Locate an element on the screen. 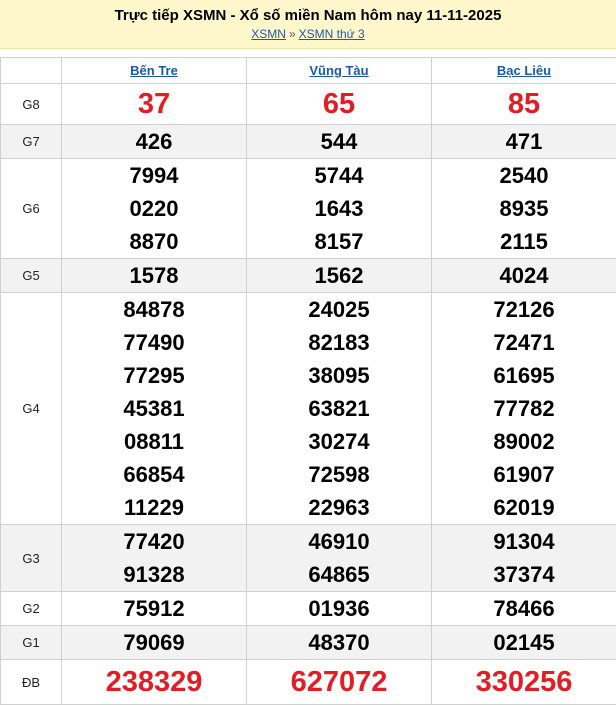  prize-number: 75912 is located at coordinates (154, 608).